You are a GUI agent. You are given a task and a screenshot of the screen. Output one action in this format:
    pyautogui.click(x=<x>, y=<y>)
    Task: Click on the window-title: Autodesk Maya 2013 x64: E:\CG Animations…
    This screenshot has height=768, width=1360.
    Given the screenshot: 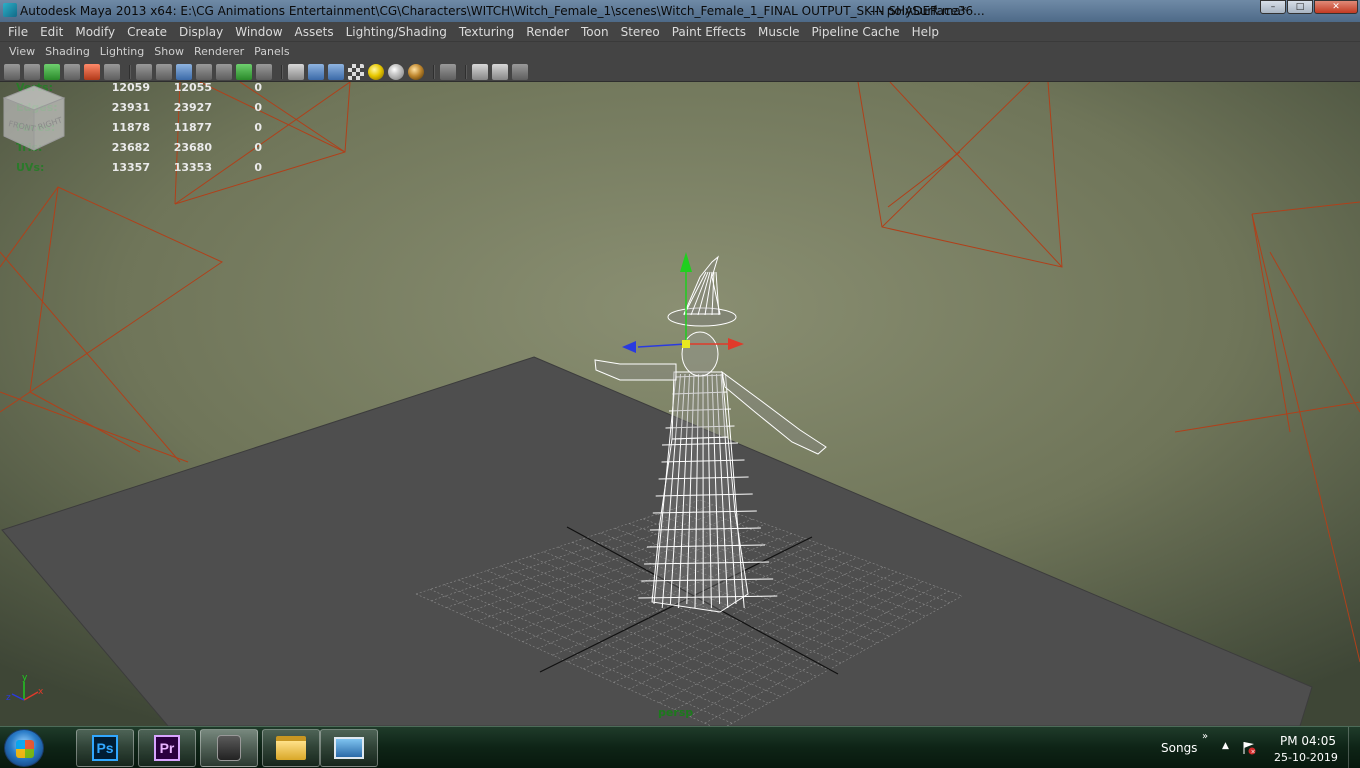 What is the action you would take?
    pyautogui.click(x=493, y=11)
    